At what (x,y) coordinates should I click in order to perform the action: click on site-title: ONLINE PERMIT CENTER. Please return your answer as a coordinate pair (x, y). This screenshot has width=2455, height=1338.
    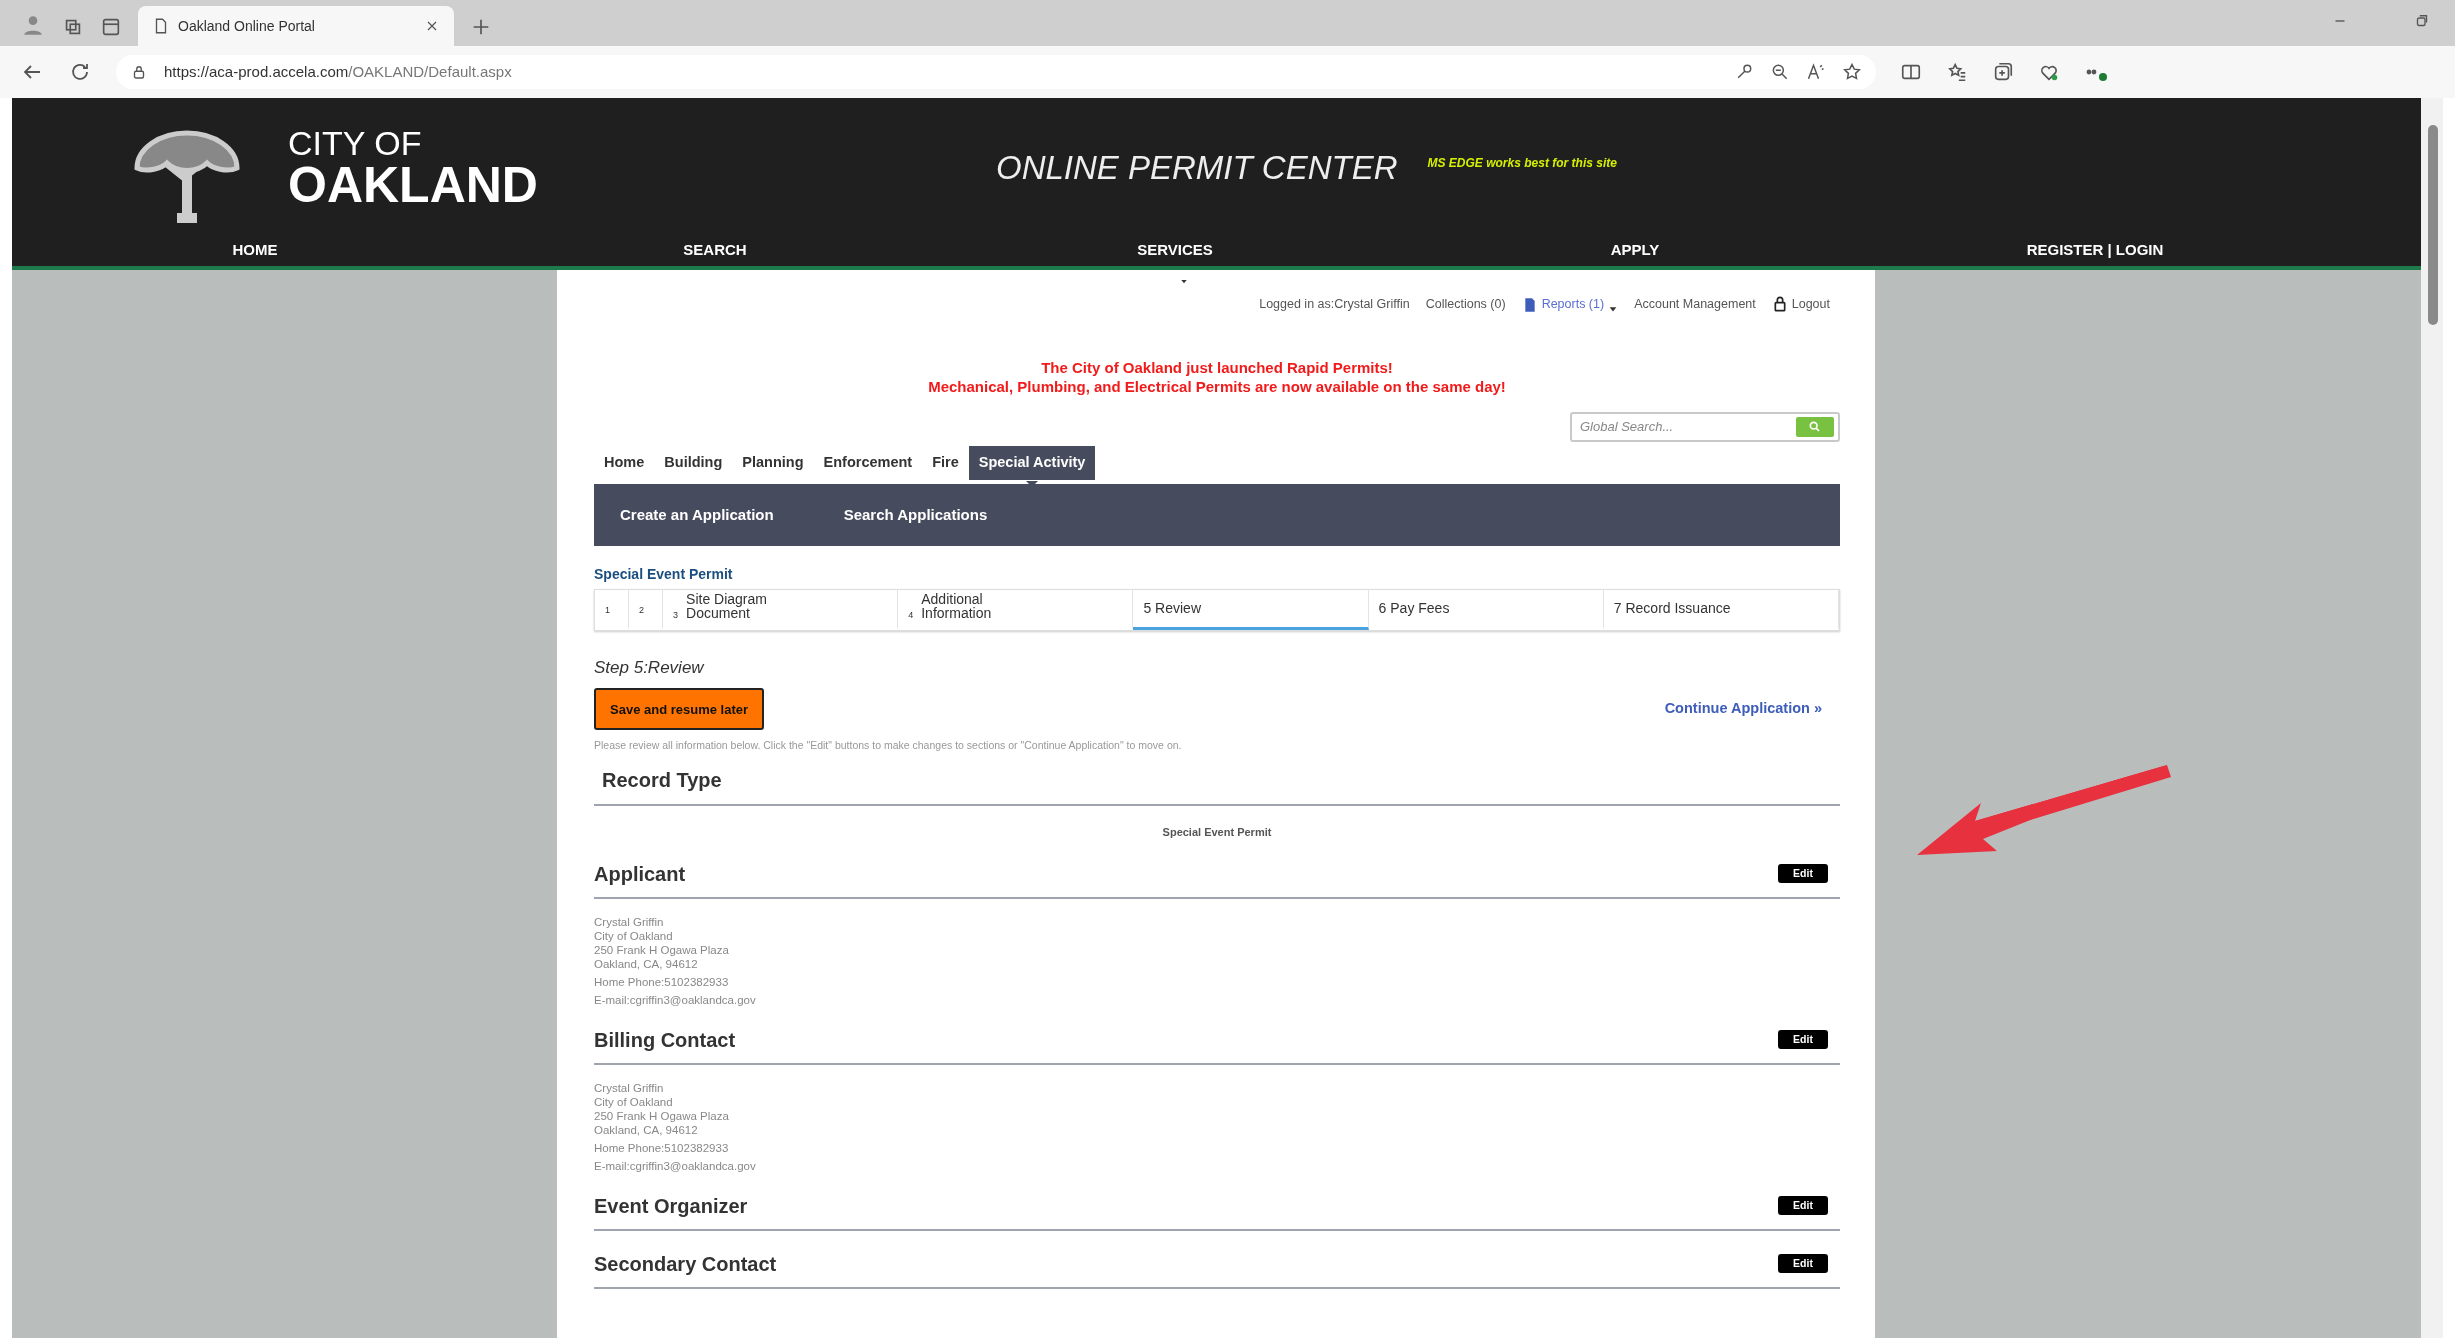
    Looking at the image, I should click on (1197, 168).